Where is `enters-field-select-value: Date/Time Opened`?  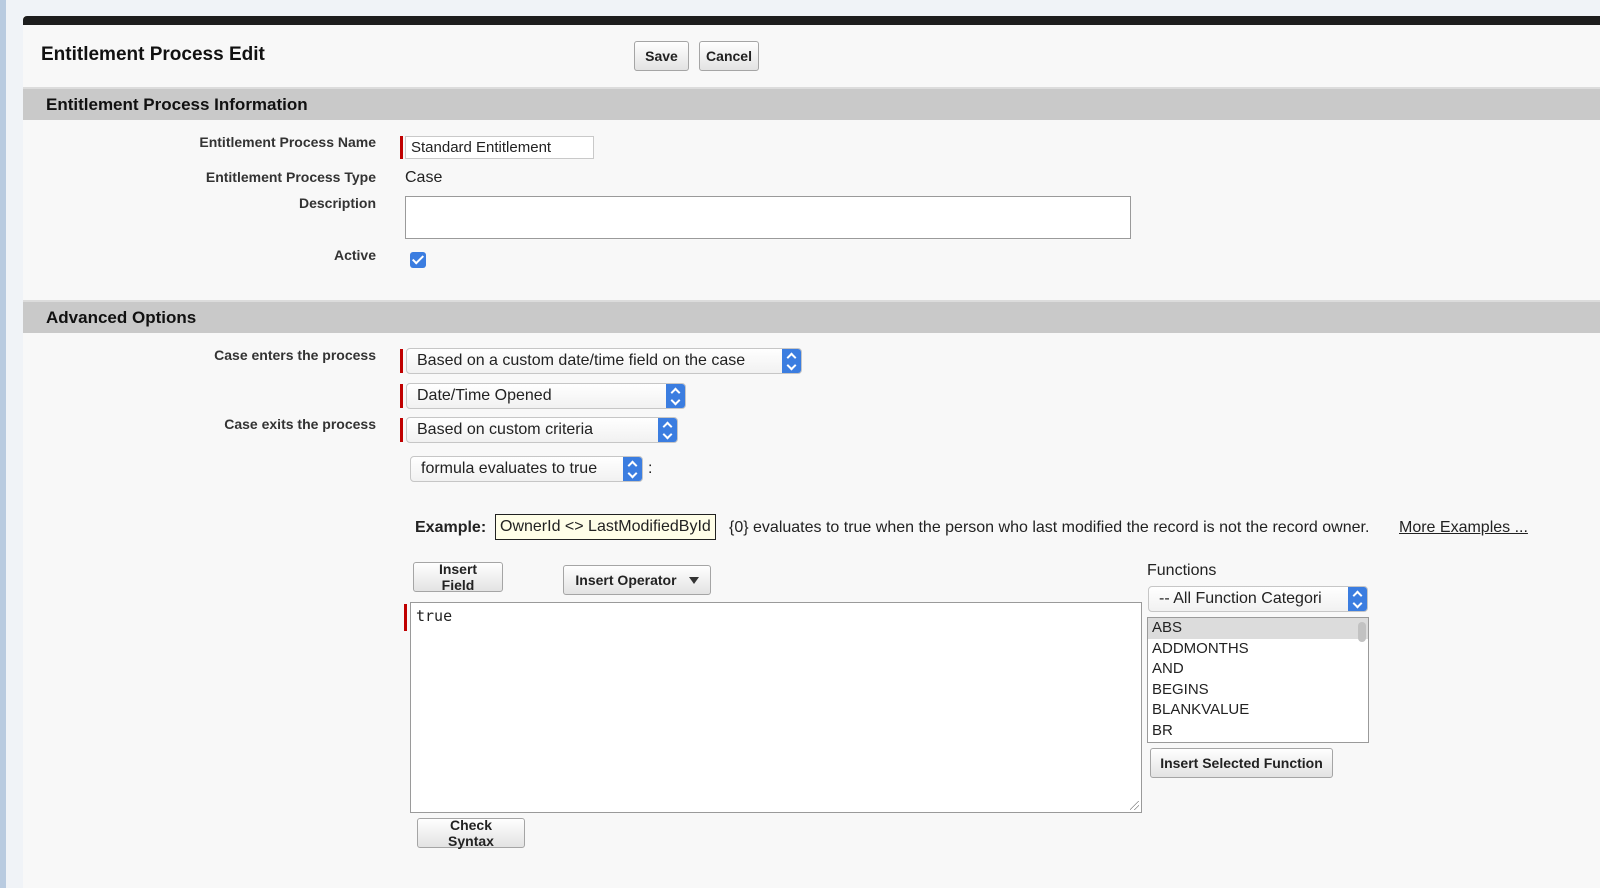 enters-field-select-value: Date/Time Opened is located at coordinates (484, 395).